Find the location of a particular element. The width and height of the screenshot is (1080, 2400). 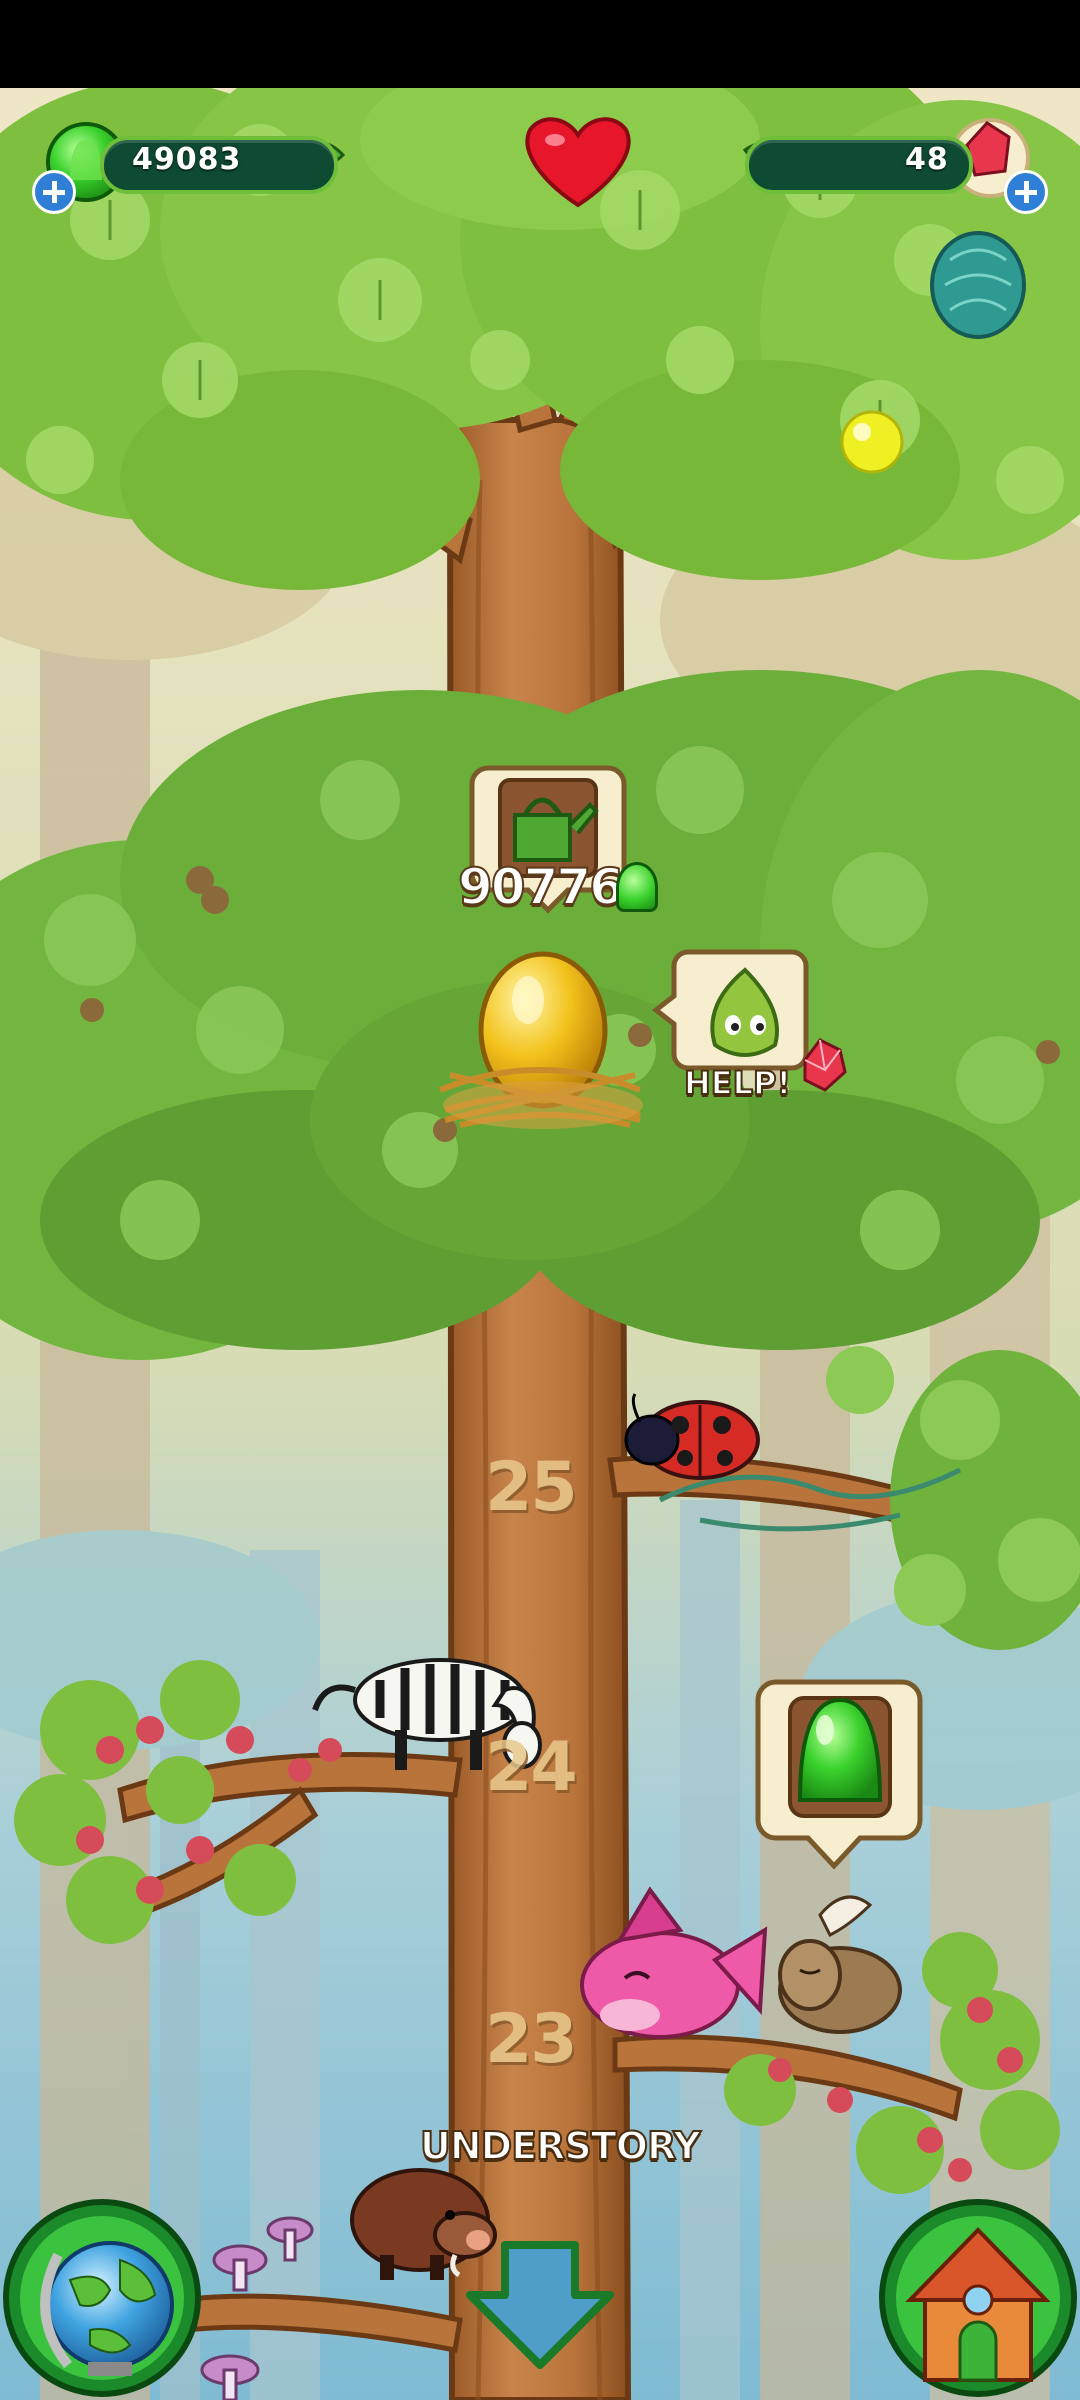

level-number-24: 24 is located at coordinates (531, 1767).